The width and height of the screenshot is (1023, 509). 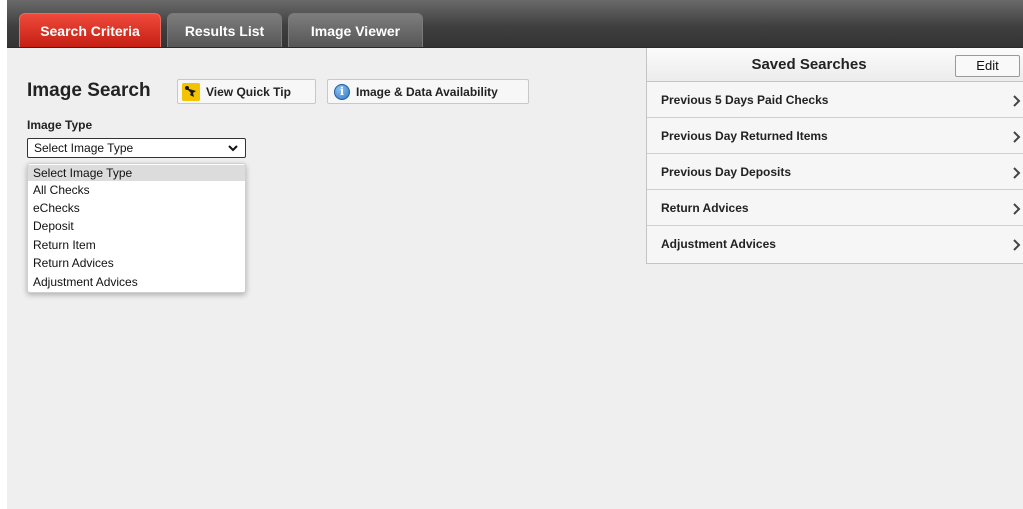 What do you see at coordinates (136, 190) in the screenshot?
I see `dropdown-option: All Checks` at bounding box center [136, 190].